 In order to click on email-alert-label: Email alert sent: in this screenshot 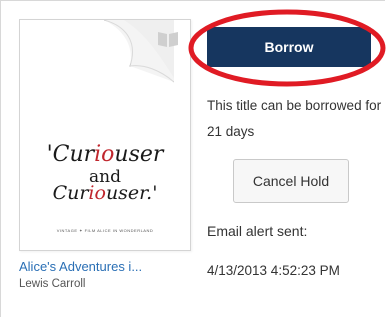, I will do `click(257, 231)`.